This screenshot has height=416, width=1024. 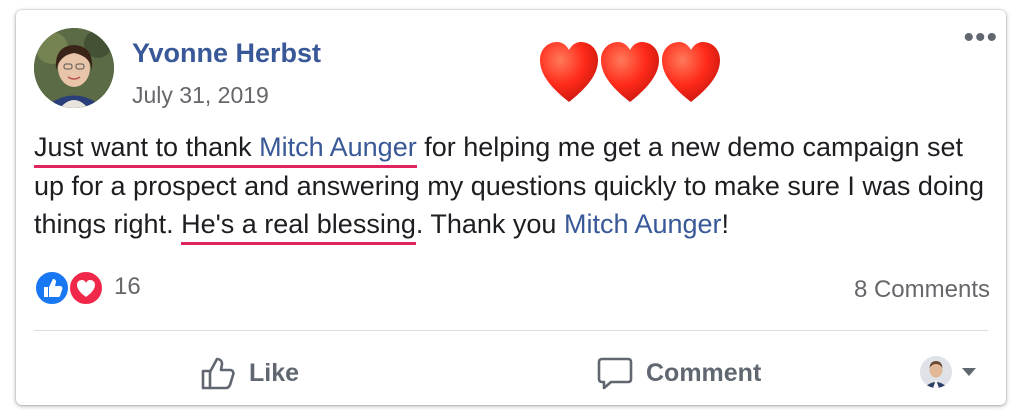 What do you see at coordinates (147, 147) in the screenshot?
I see `text-part-1: Just want to thank` at bounding box center [147, 147].